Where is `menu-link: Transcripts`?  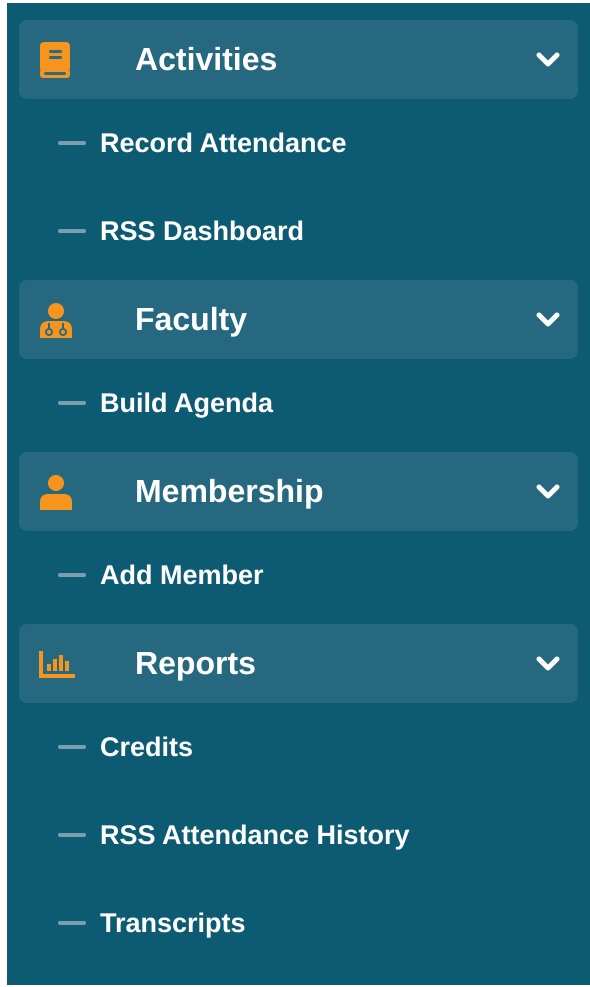 menu-link: Transcripts is located at coordinates (173, 923).